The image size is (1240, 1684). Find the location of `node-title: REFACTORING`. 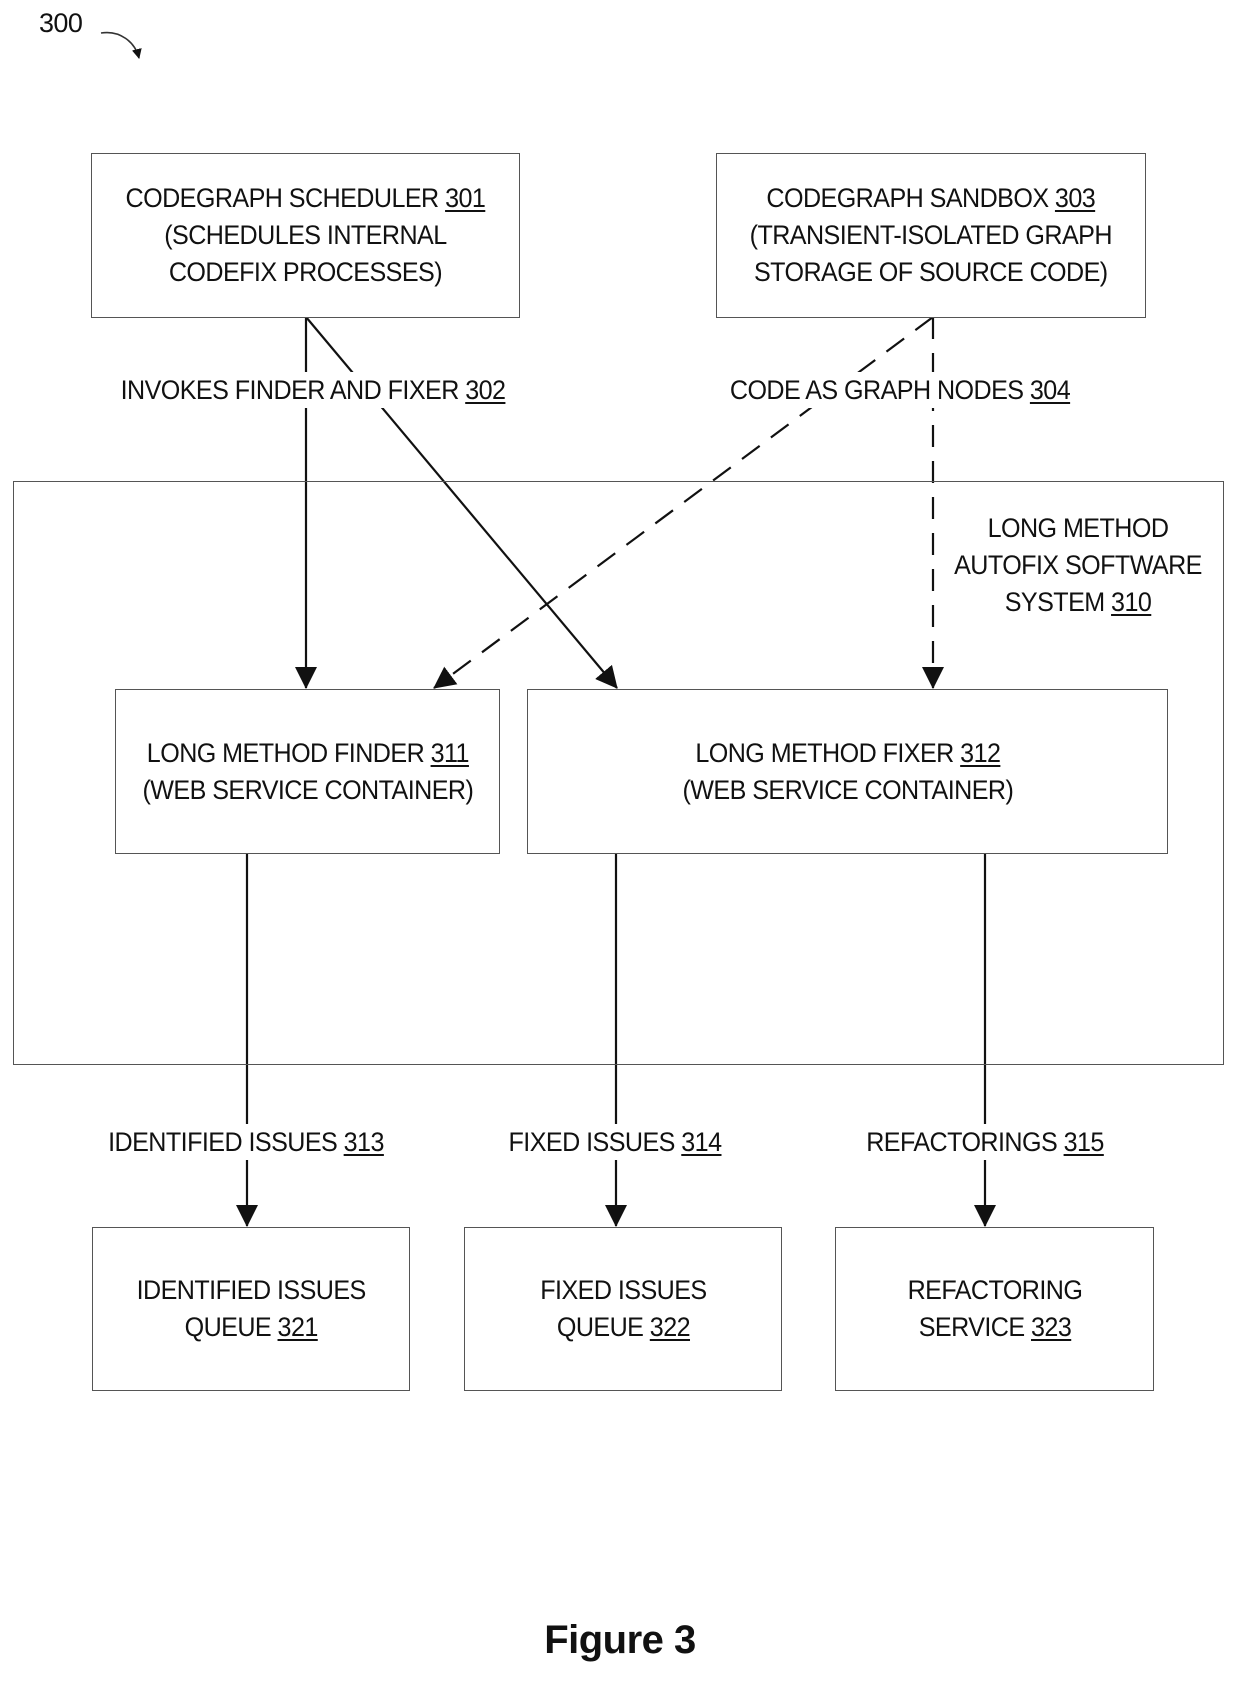

node-title: REFACTORING is located at coordinates (994, 1290).